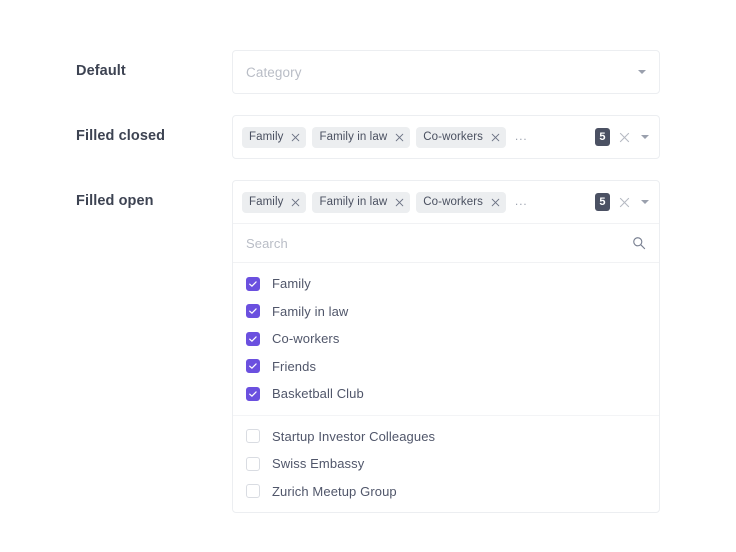 This screenshot has width=736, height=552. What do you see at coordinates (639, 243) in the screenshot?
I see `search-icon` at bounding box center [639, 243].